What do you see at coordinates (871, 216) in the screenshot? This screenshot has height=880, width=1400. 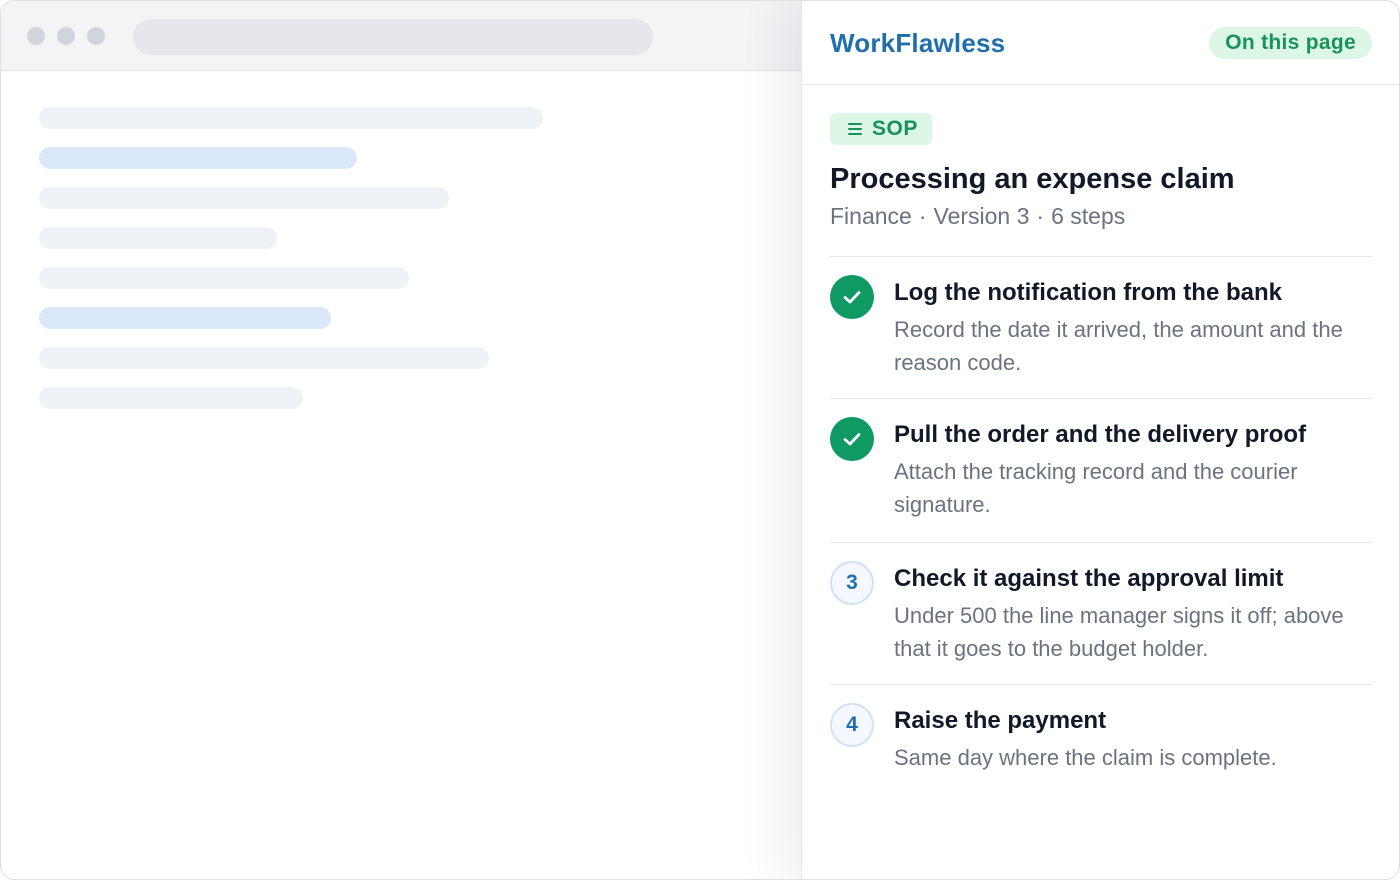 I see `meta-department: Finance` at bounding box center [871, 216].